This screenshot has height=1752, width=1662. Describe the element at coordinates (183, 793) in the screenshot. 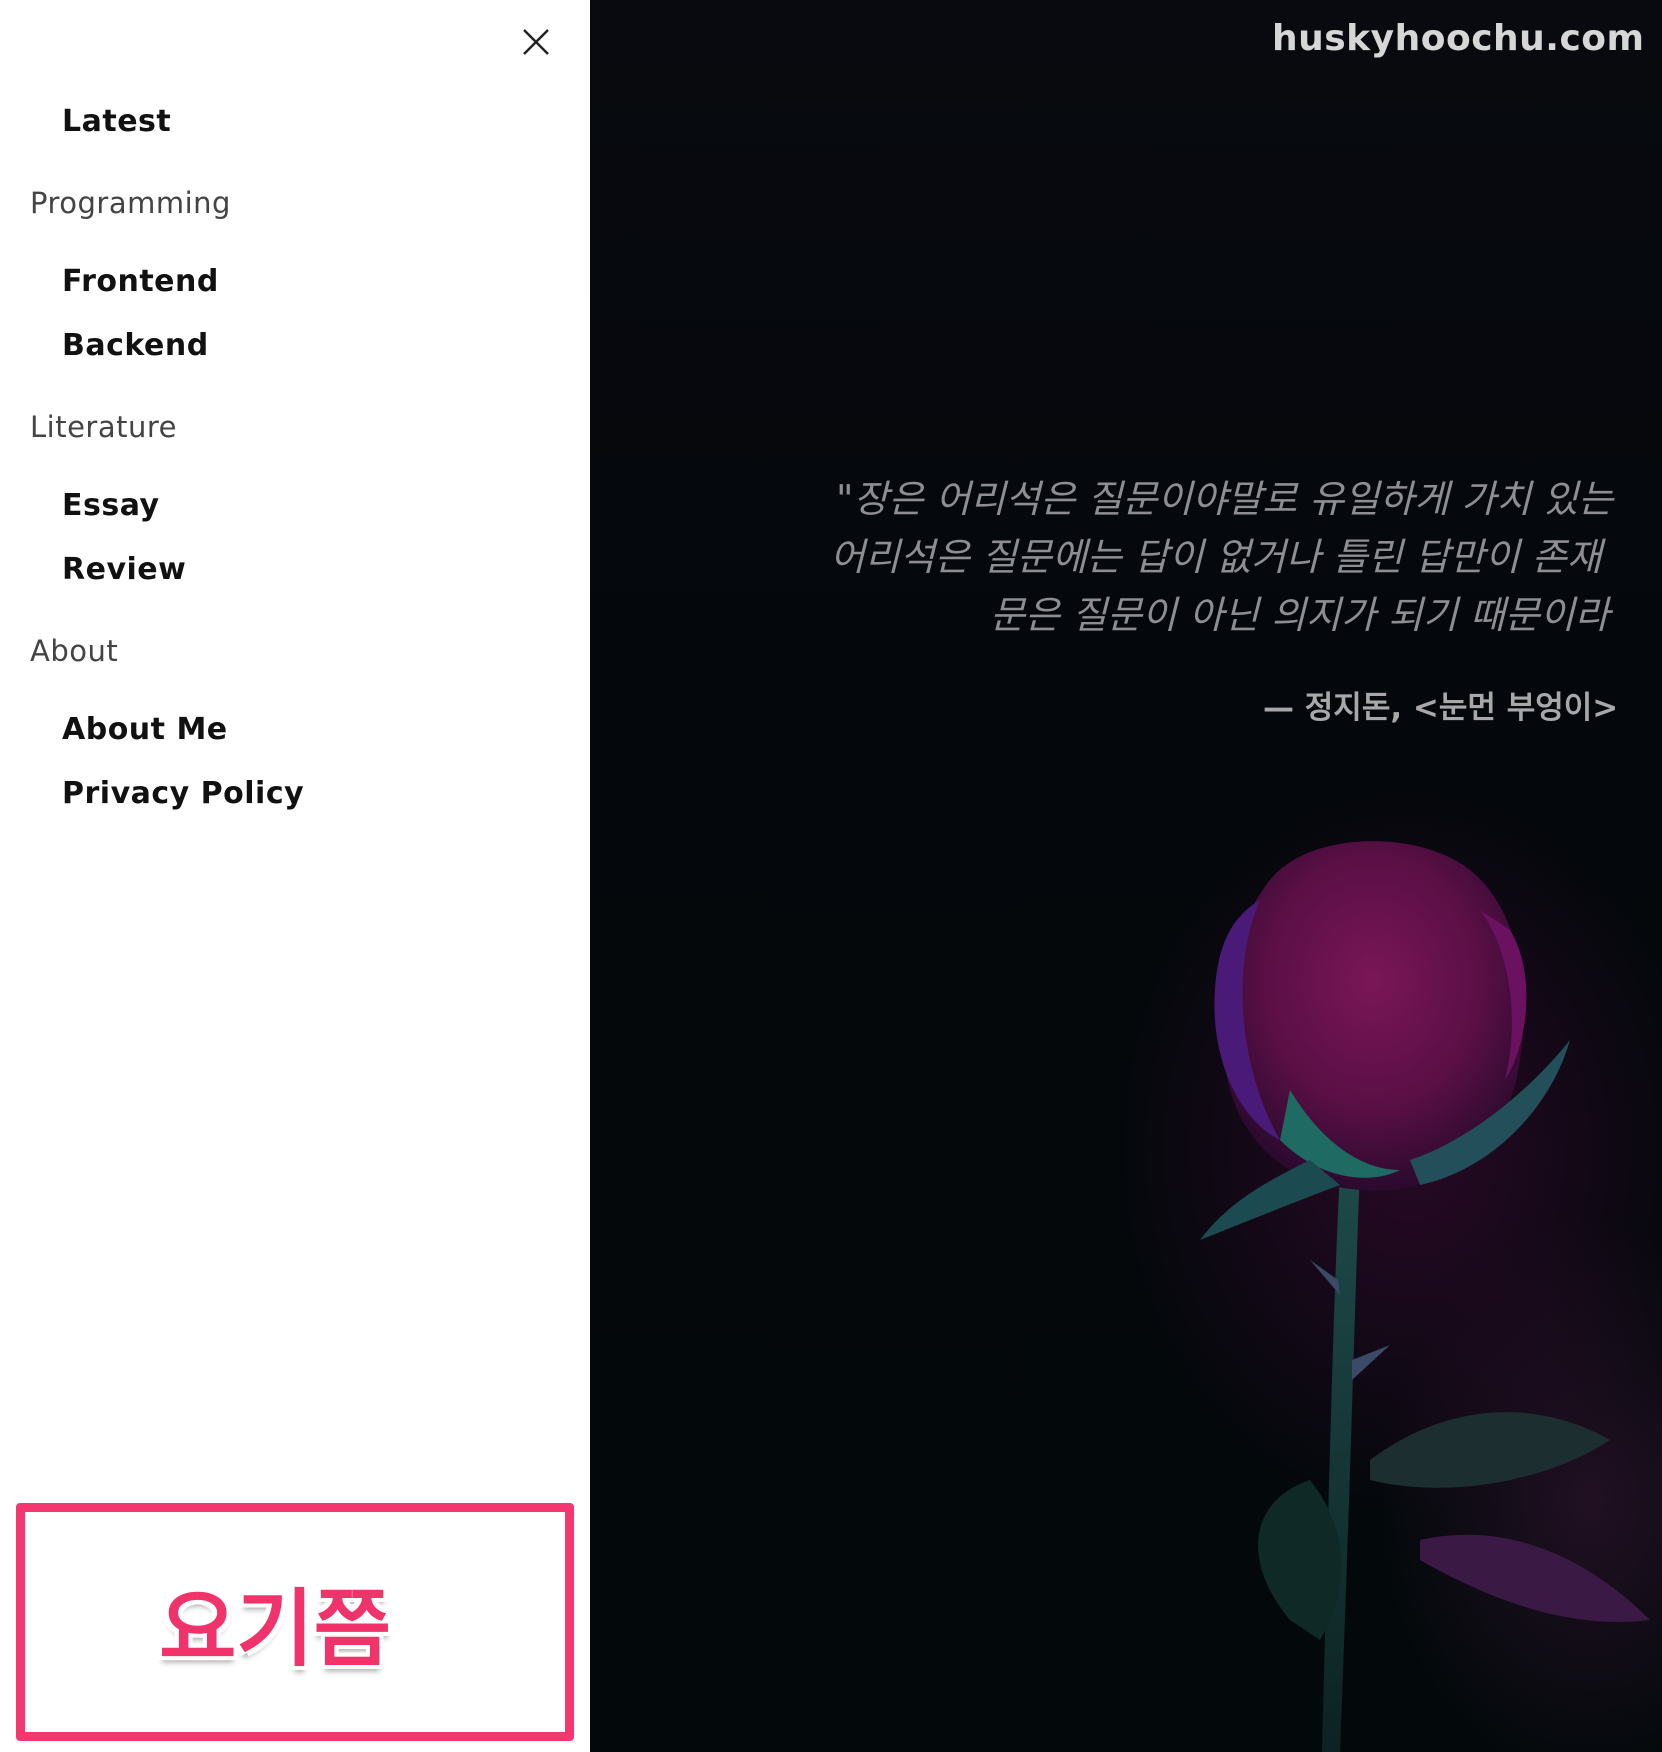

I see `nav-item-privacy-policy: Privacy Policy` at that location.